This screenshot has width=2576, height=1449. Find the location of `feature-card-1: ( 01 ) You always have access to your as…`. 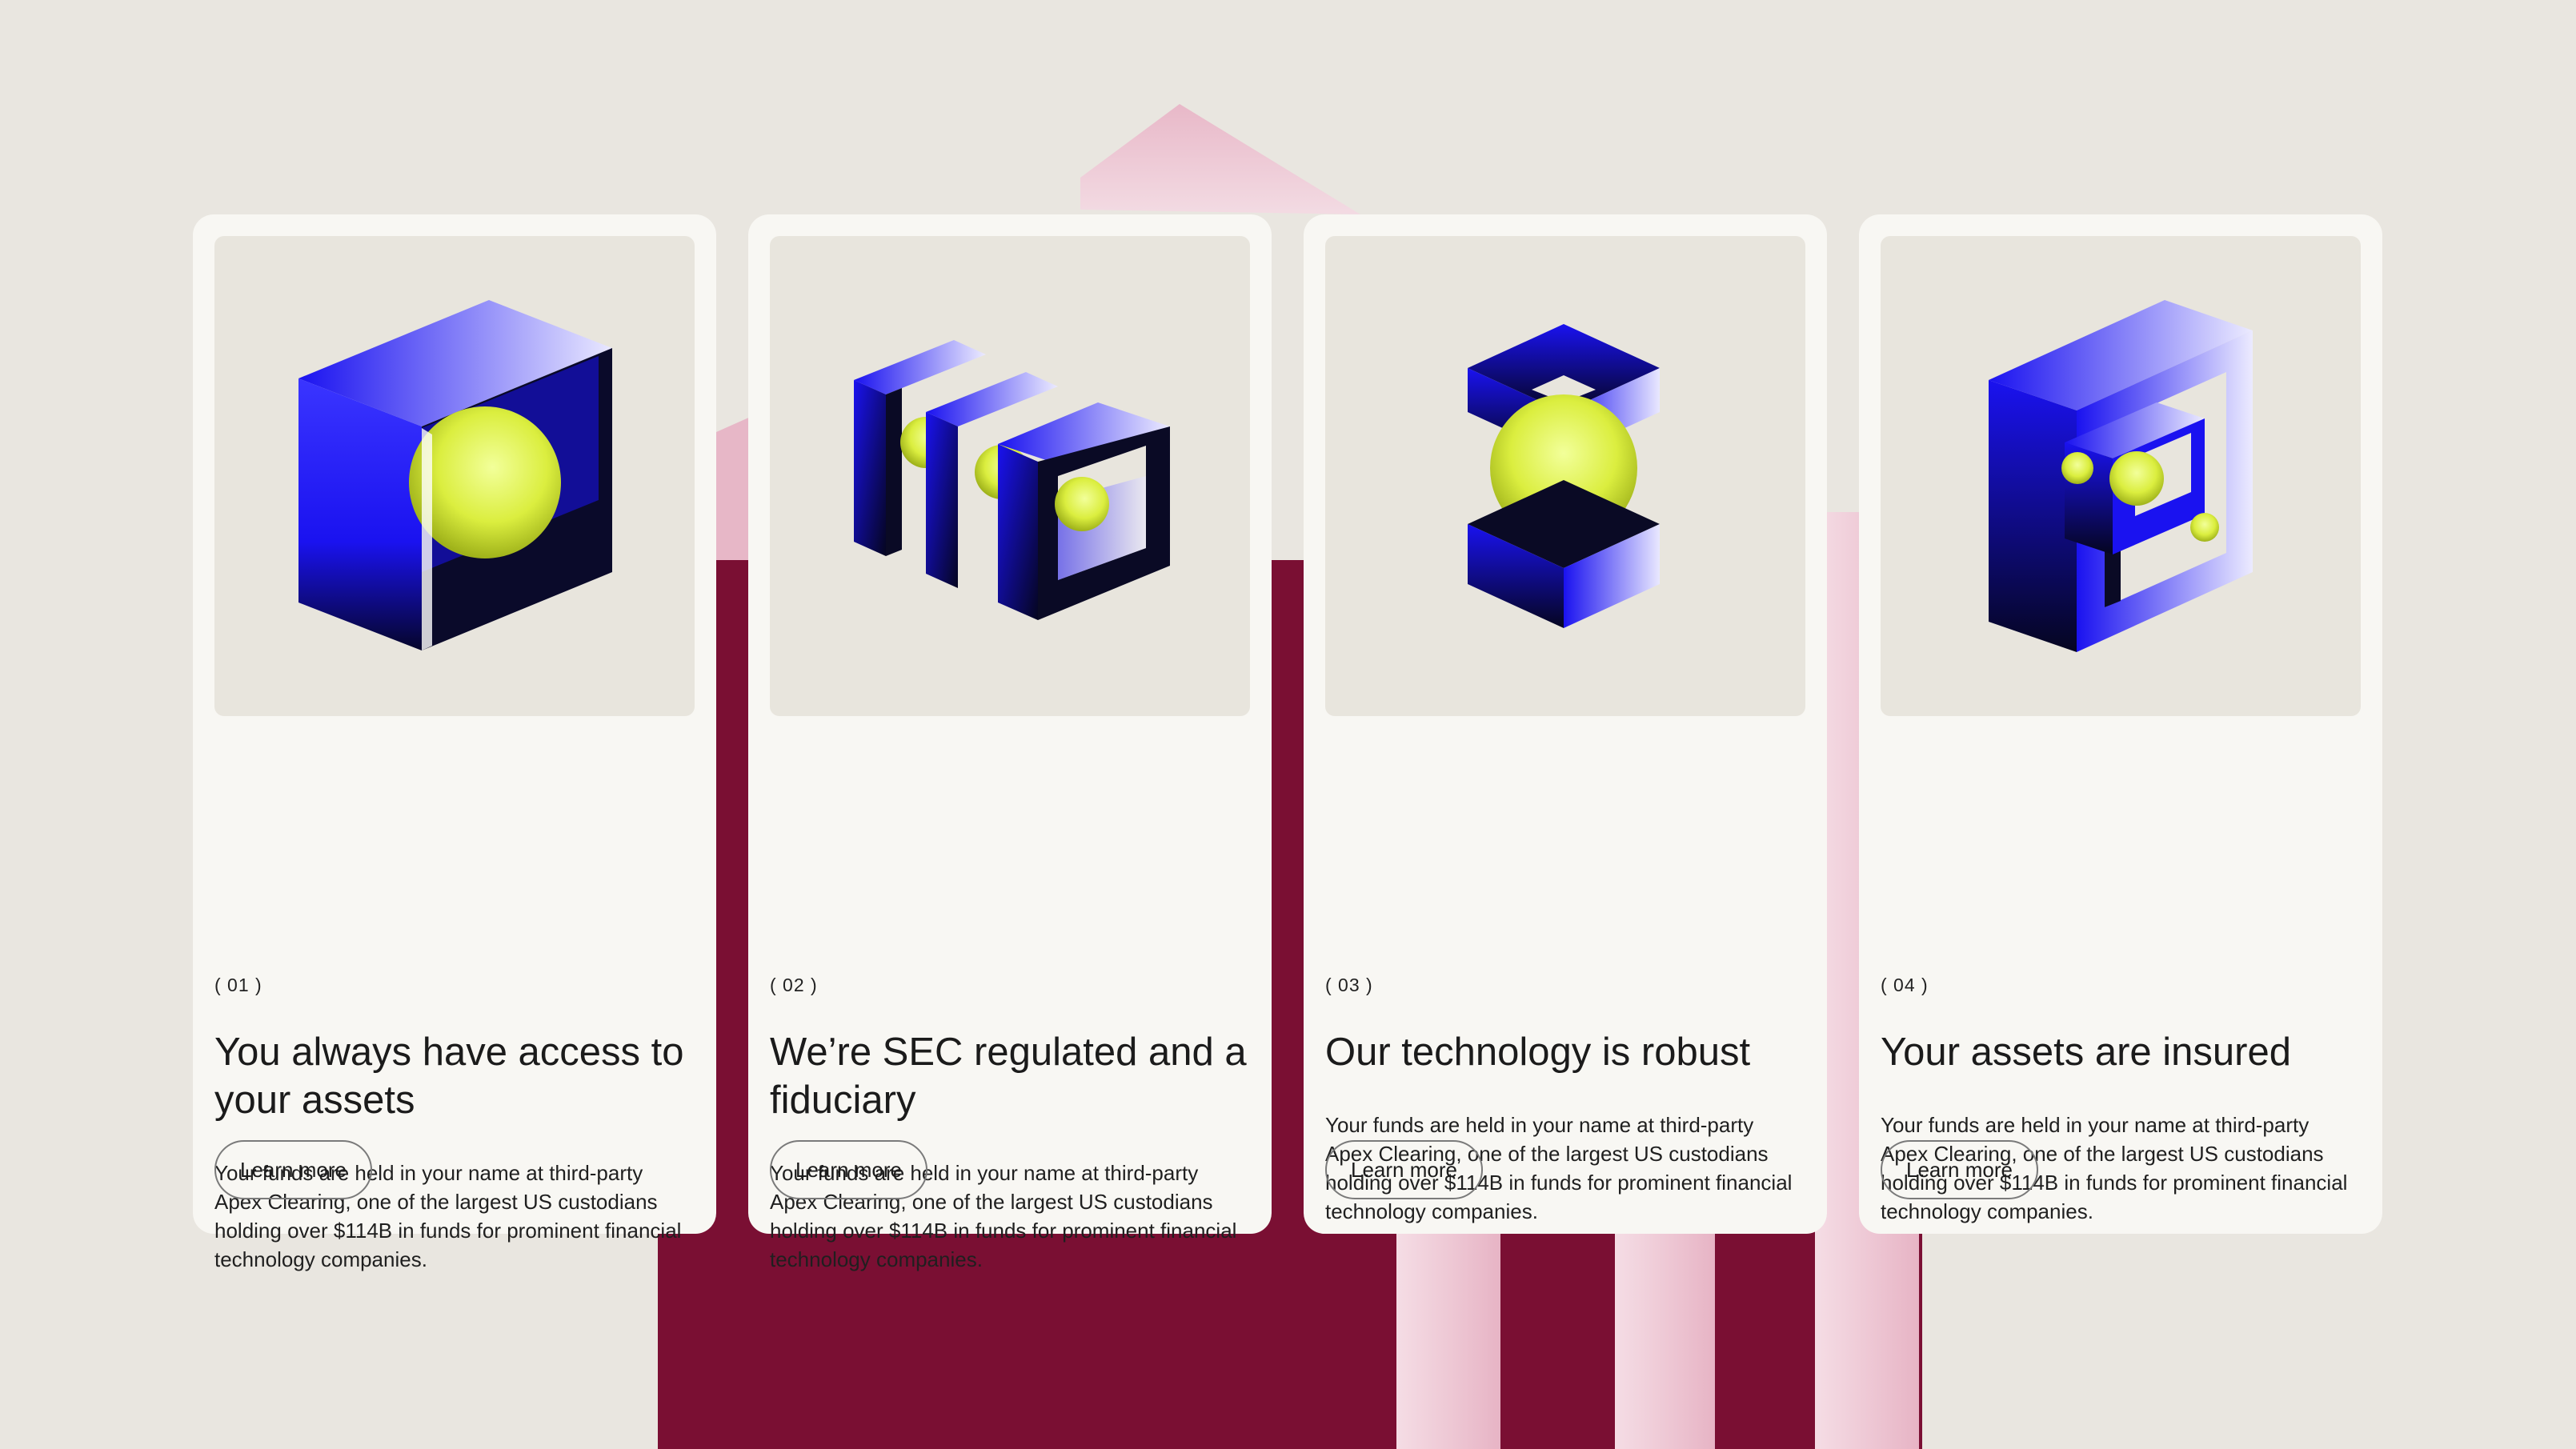

feature-card-1: ( 01 ) You always have access to your as… is located at coordinates (454, 742).